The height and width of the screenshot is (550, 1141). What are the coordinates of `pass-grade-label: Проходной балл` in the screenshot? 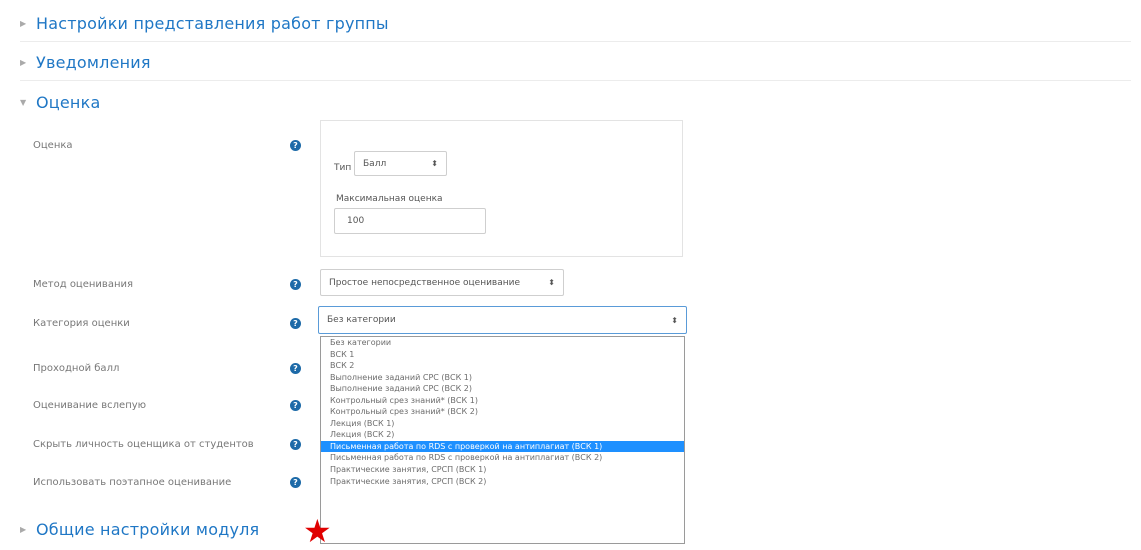 It's located at (76, 368).